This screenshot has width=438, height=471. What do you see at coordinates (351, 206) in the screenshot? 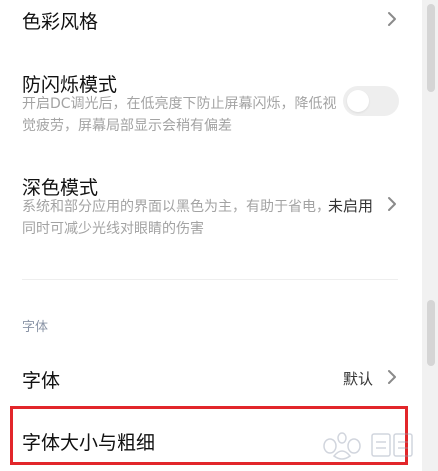
I see `dark-mode-value: 未启用` at bounding box center [351, 206].